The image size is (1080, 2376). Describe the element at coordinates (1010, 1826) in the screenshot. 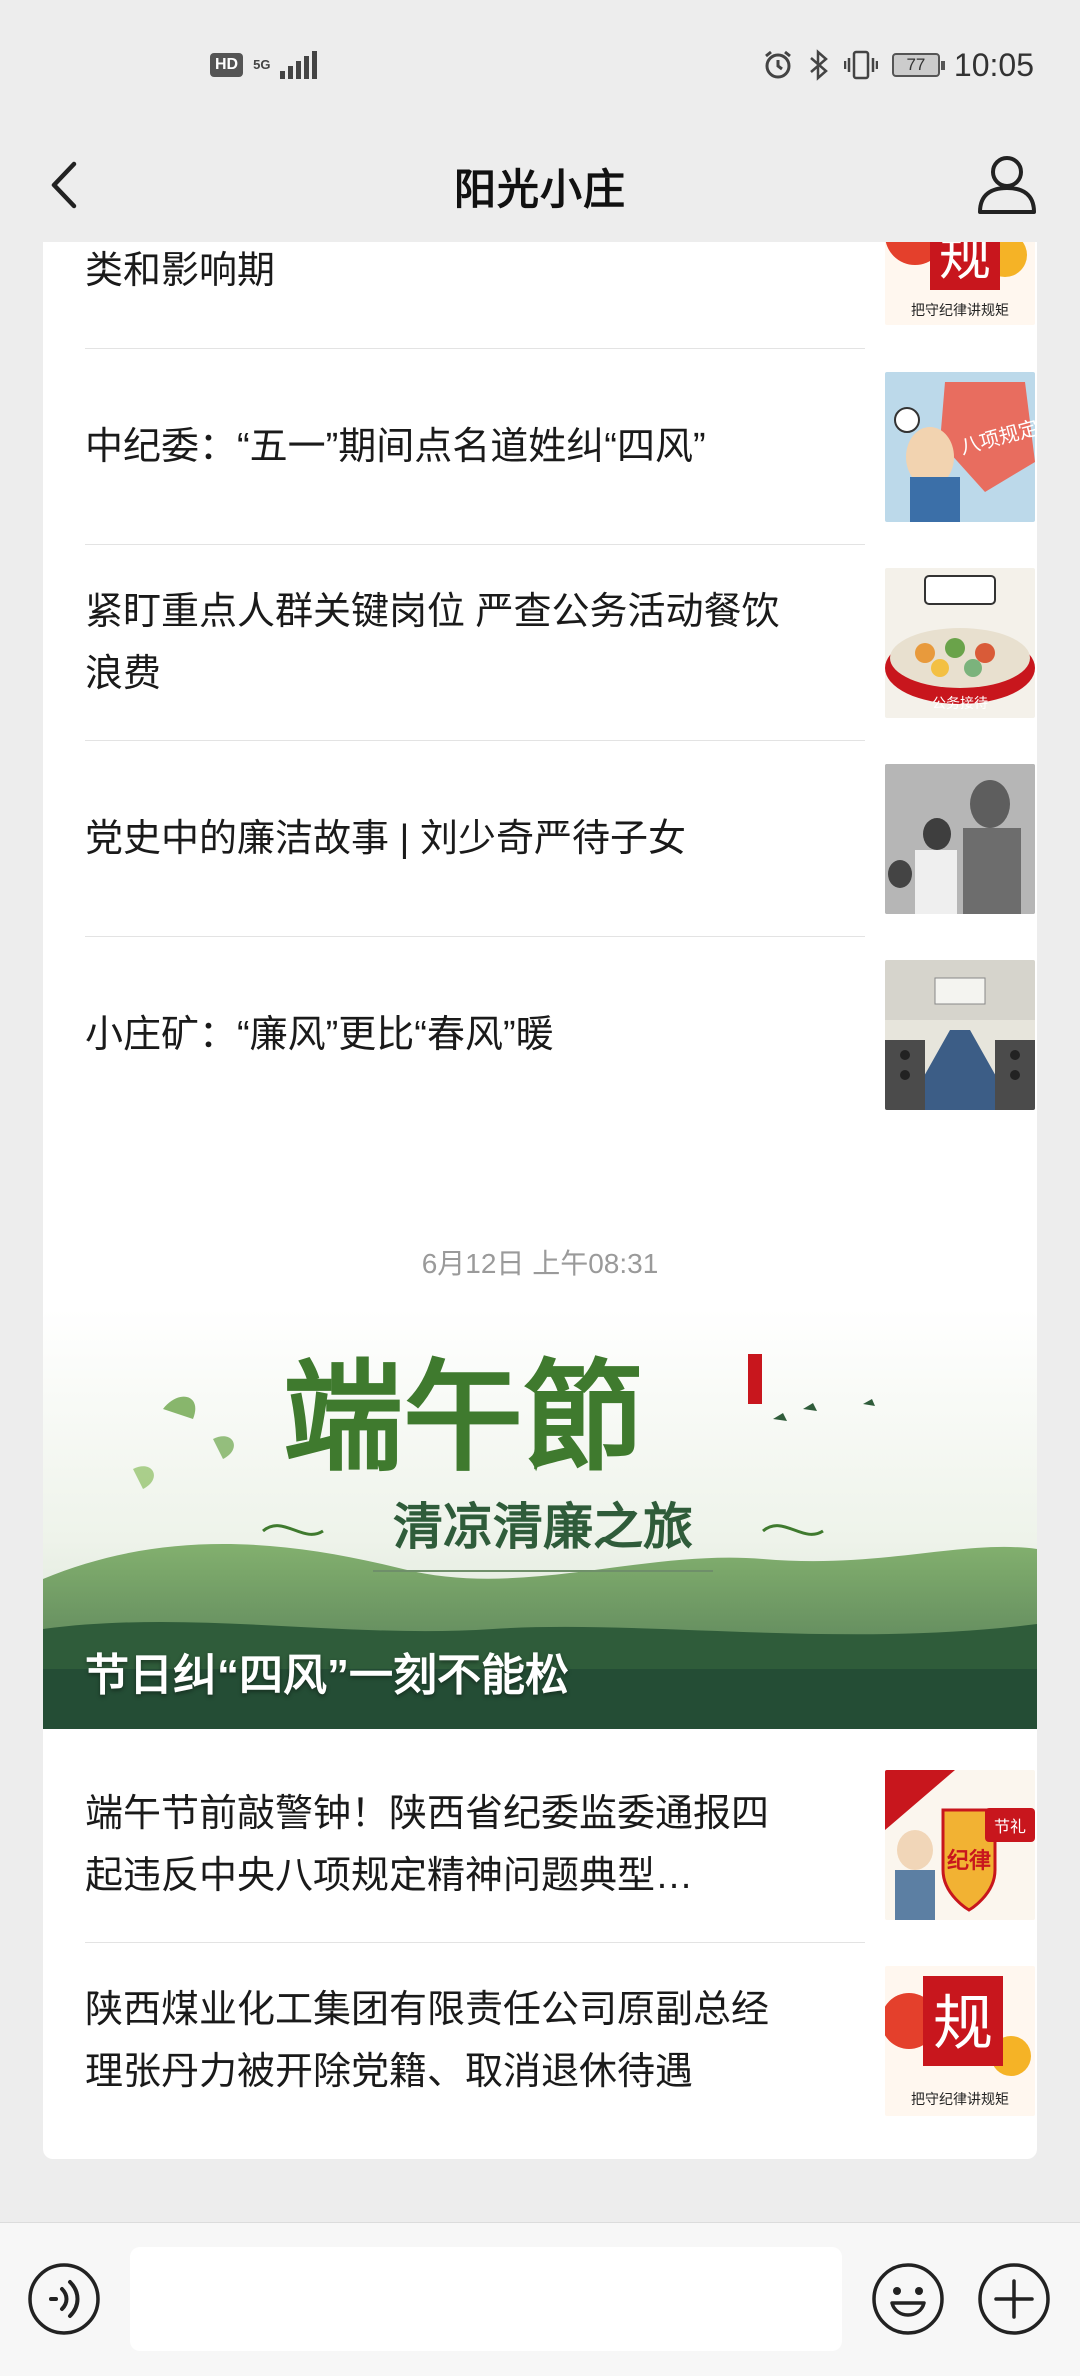

I see `thumb-badge: 节礼` at that location.